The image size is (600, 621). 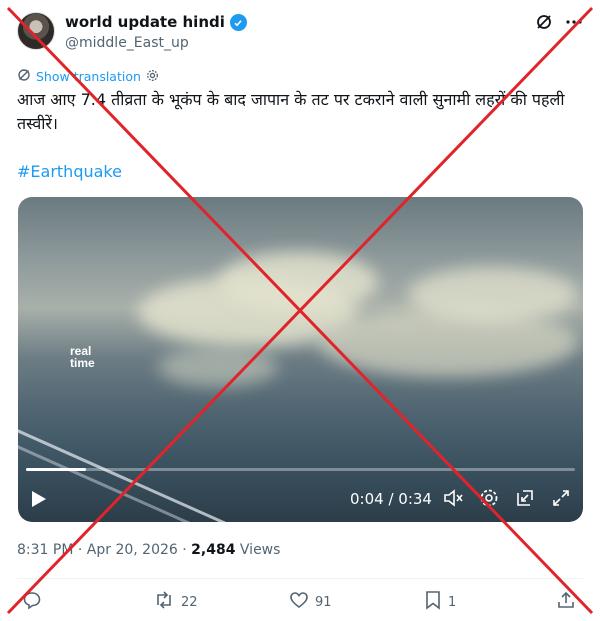 I want to click on author-handle: @middle_East_up, so click(x=156, y=43).